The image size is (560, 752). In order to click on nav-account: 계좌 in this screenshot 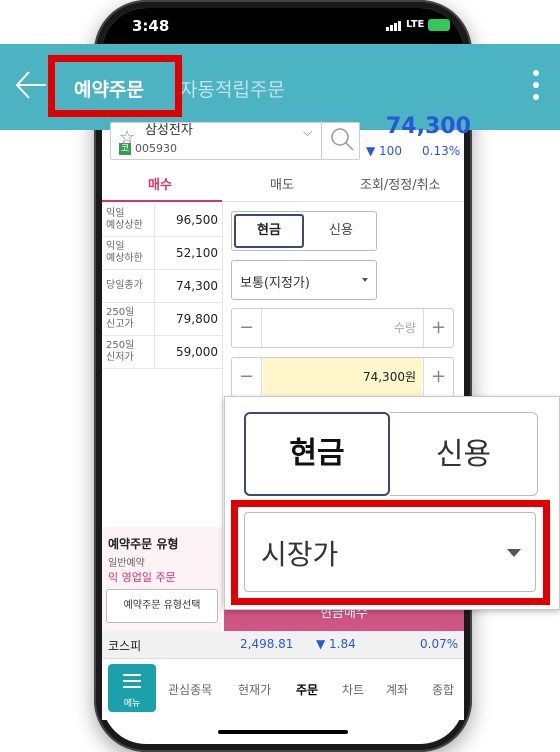, I will do `click(397, 689)`.